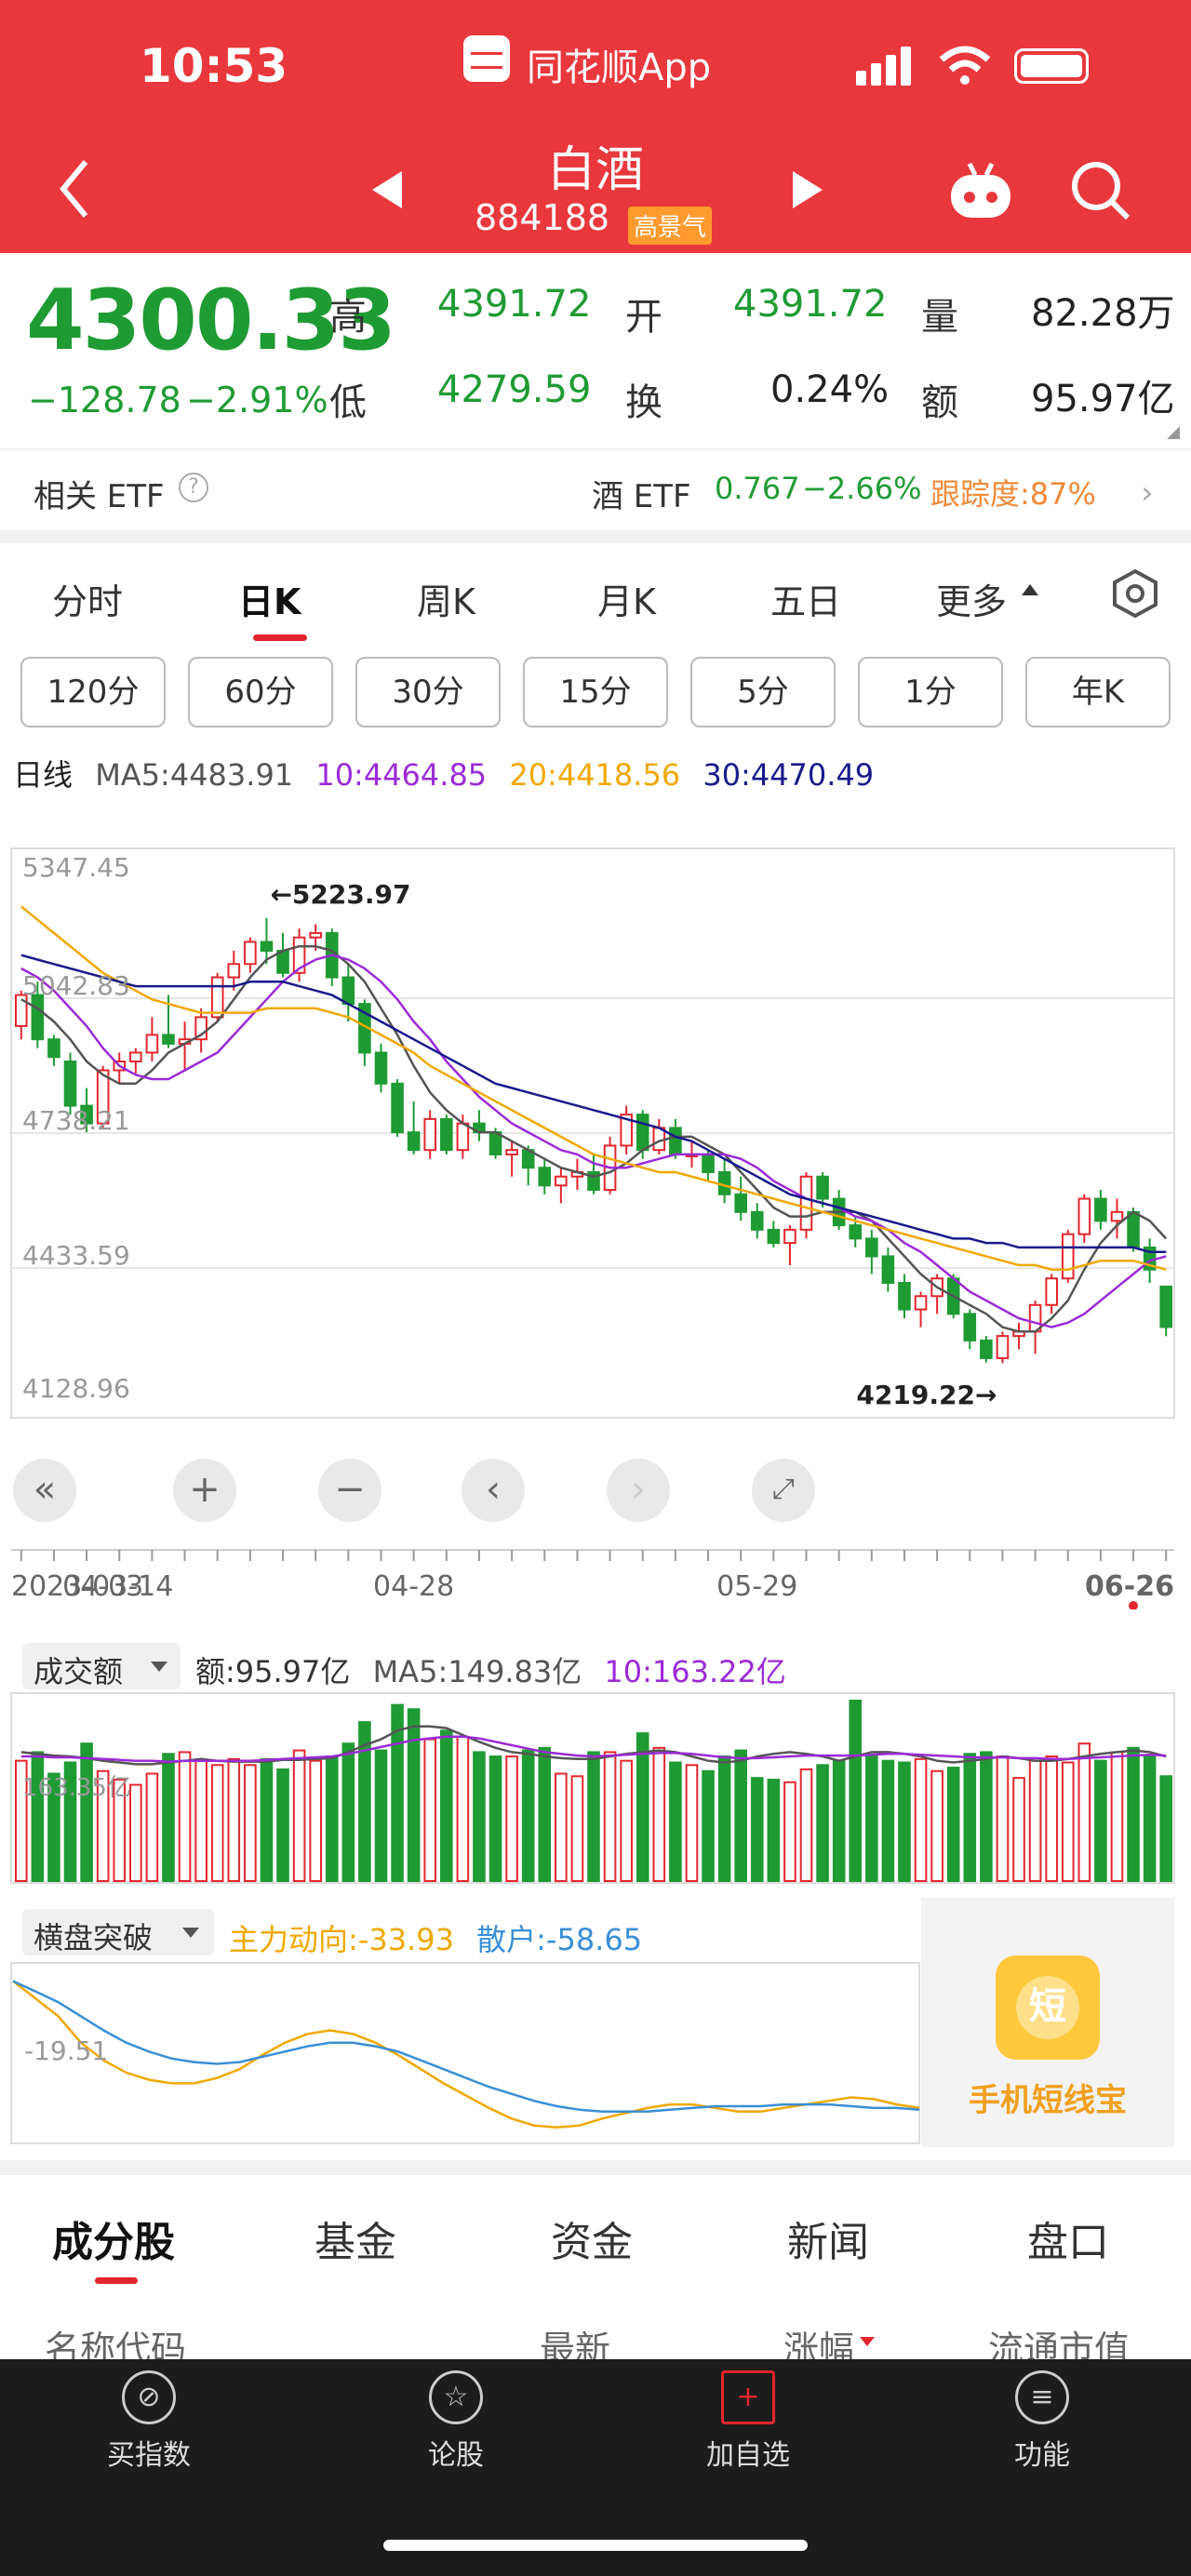 The width and height of the screenshot is (1191, 2576). Describe the element at coordinates (99, 496) in the screenshot. I see `etf-label: 相关 ETF` at that location.